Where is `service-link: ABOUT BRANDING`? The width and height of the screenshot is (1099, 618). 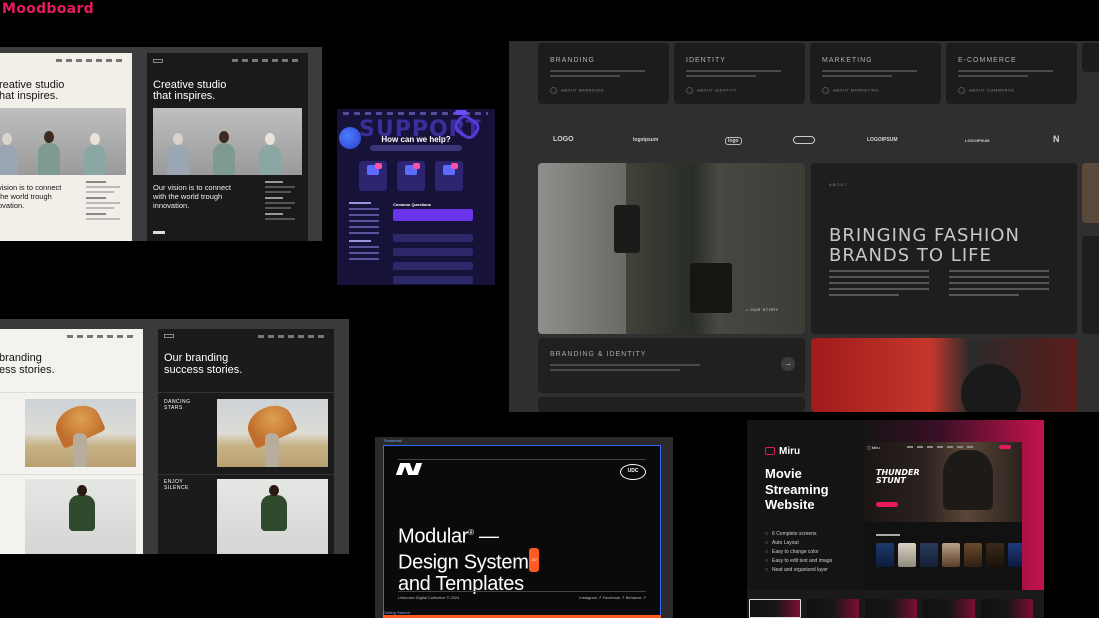 service-link: ABOUT BRANDING is located at coordinates (603, 90).